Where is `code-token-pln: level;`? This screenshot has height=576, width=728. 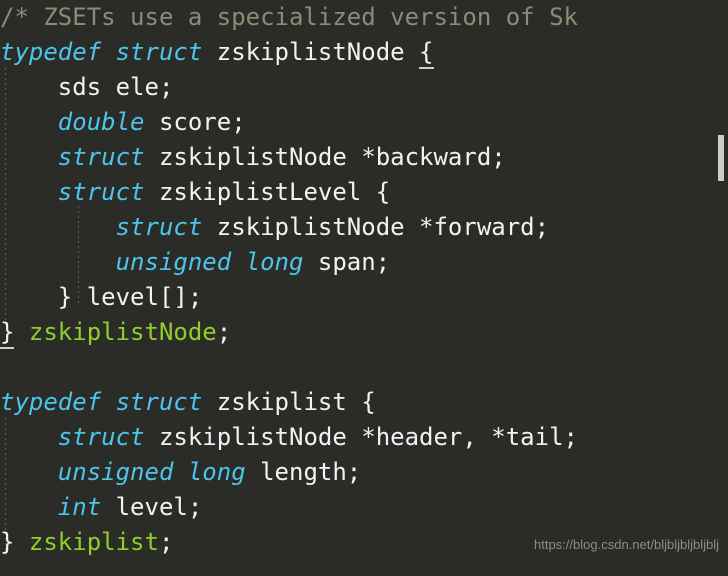 code-token-pln: level; is located at coordinates (152, 507).